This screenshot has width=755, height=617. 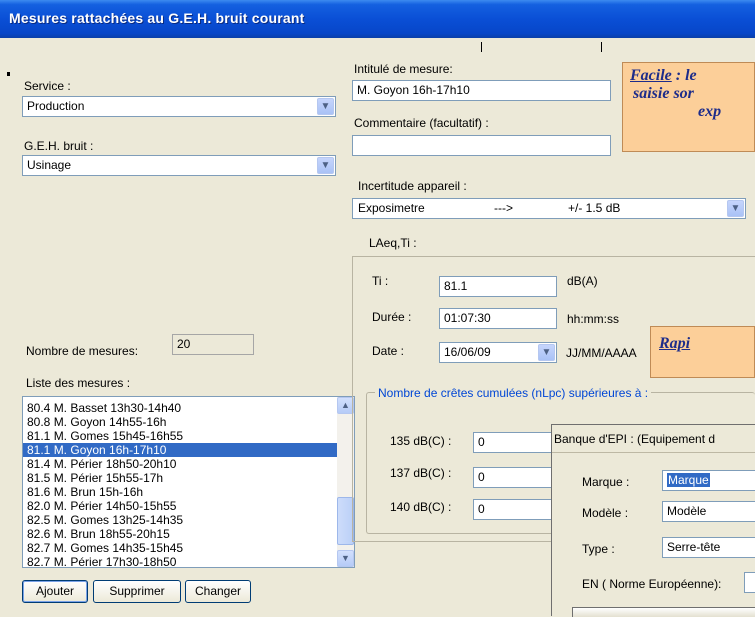 What do you see at coordinates (503, 208) in the screenshot?
I see `incertitude-arrow: --->` at bounding box center [503, 208].